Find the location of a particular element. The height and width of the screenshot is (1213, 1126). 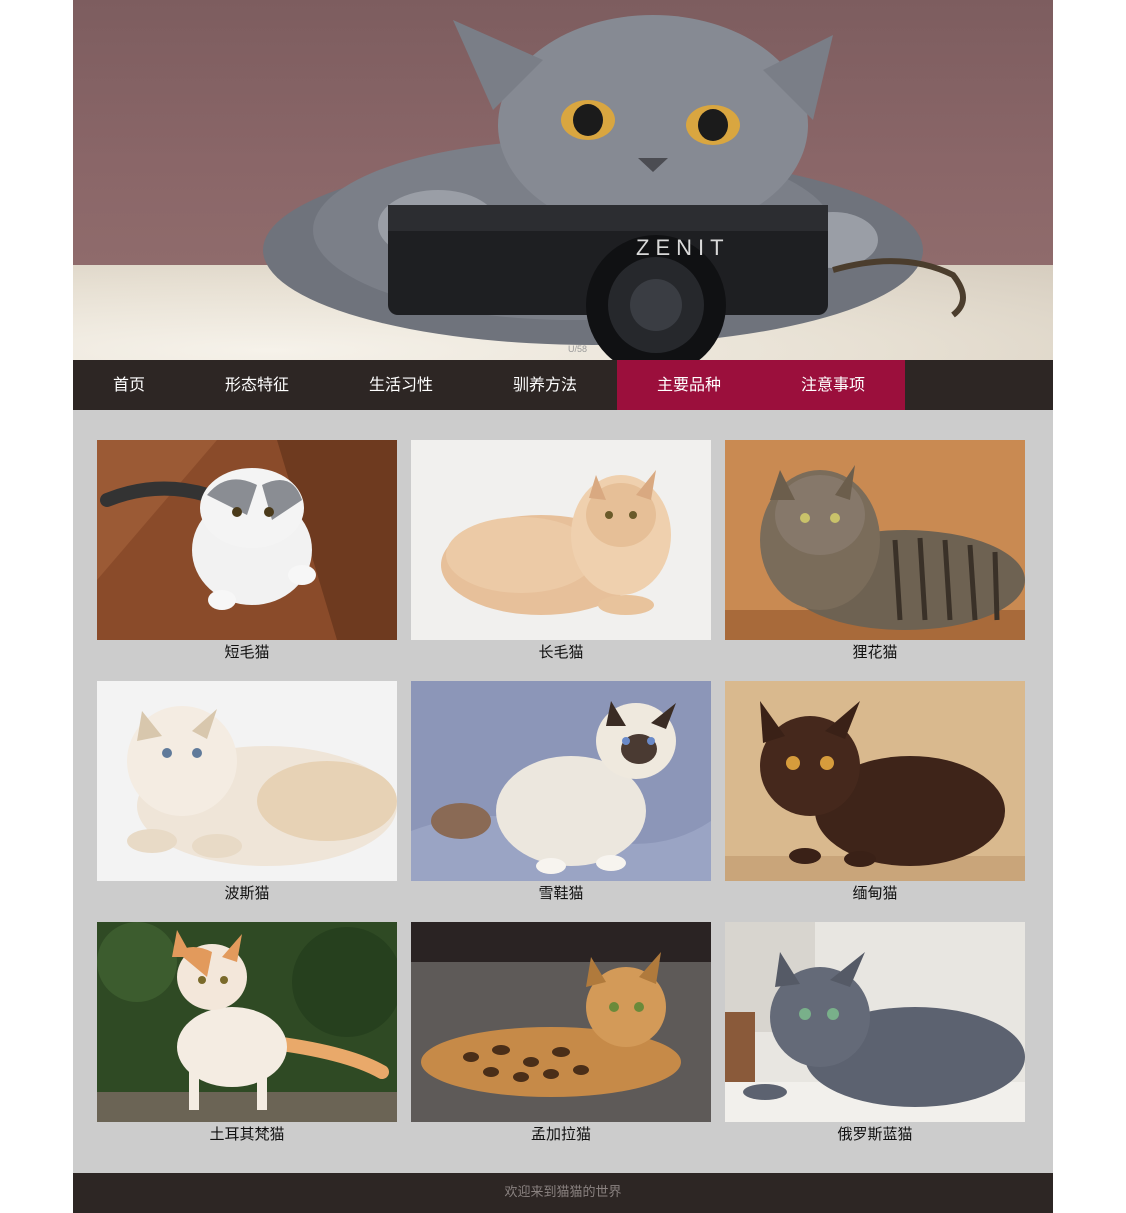

nav-item-home: 首页 is located at coordinates (129, 385).